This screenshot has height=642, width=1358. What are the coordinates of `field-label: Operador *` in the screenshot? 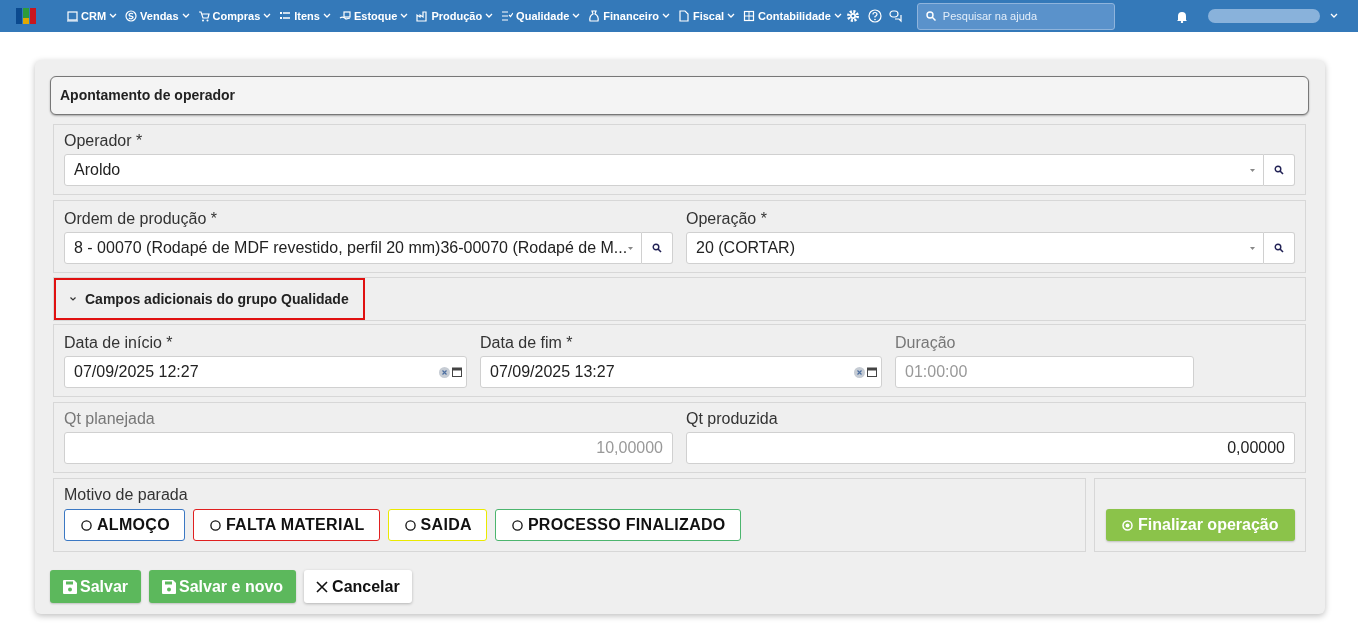 It's located at (104, 141).